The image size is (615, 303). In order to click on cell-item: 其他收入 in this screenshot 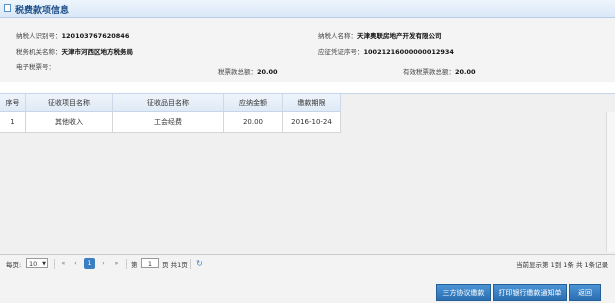, I will do `click(69, 122)`.